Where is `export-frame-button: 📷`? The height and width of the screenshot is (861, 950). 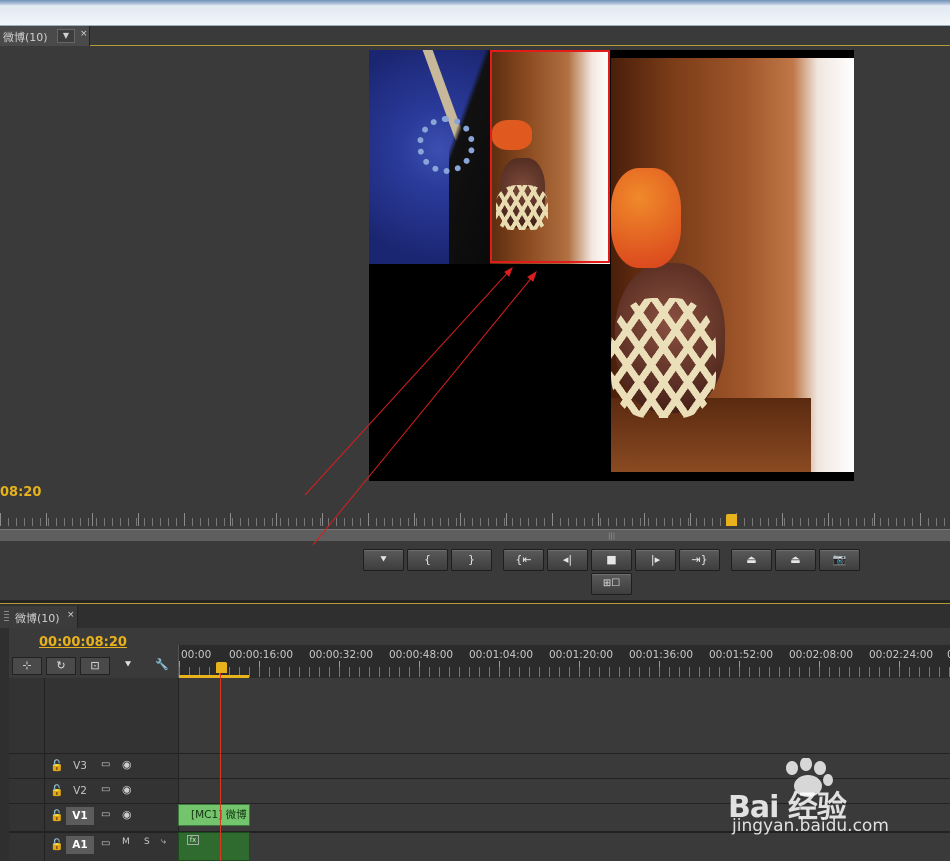 export-frame-button: 📷 is located at coordinates (839, 560).